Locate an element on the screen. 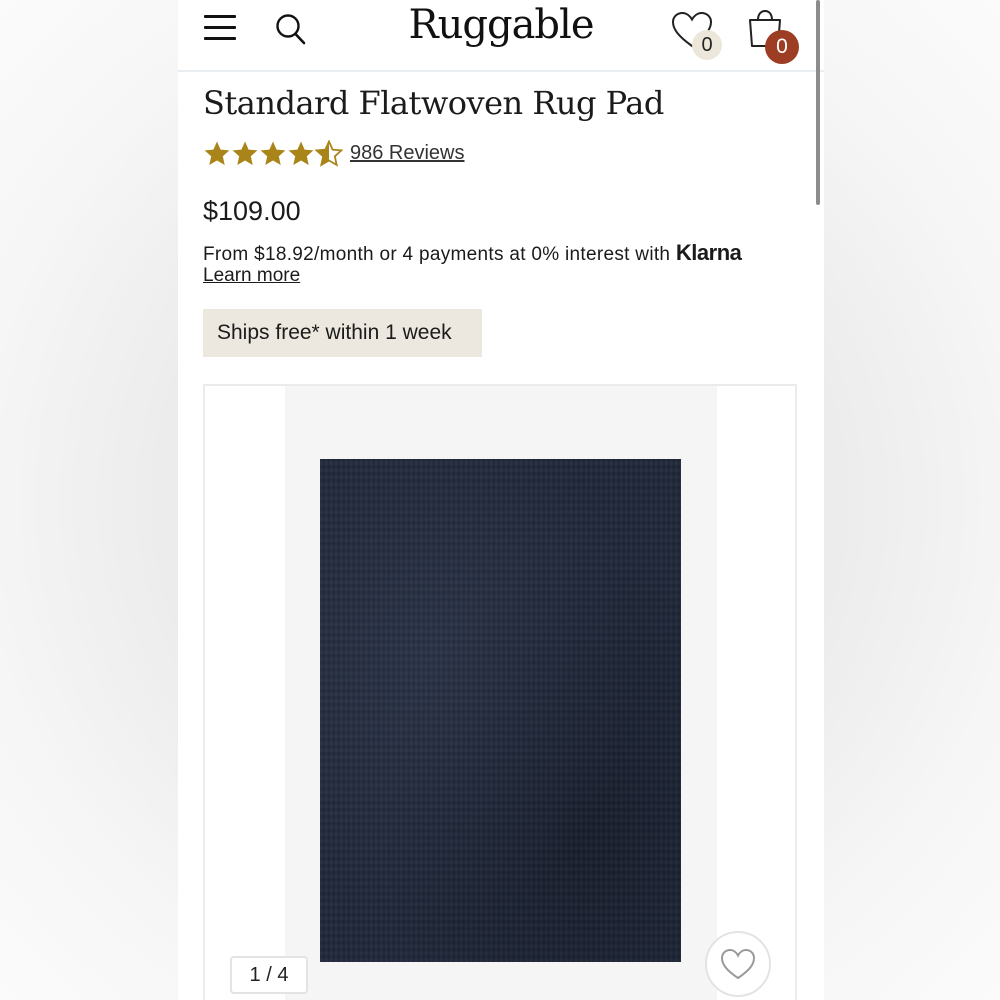 The image size is (1000, 1000). klarna-logo: Klarna is located at coordinates (708, 252).